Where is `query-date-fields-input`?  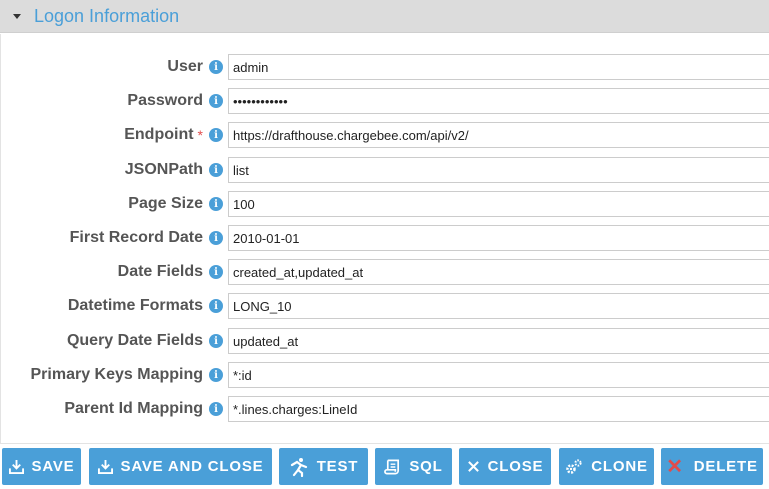
query-date-fields-input is located at coordinates (498, 341).